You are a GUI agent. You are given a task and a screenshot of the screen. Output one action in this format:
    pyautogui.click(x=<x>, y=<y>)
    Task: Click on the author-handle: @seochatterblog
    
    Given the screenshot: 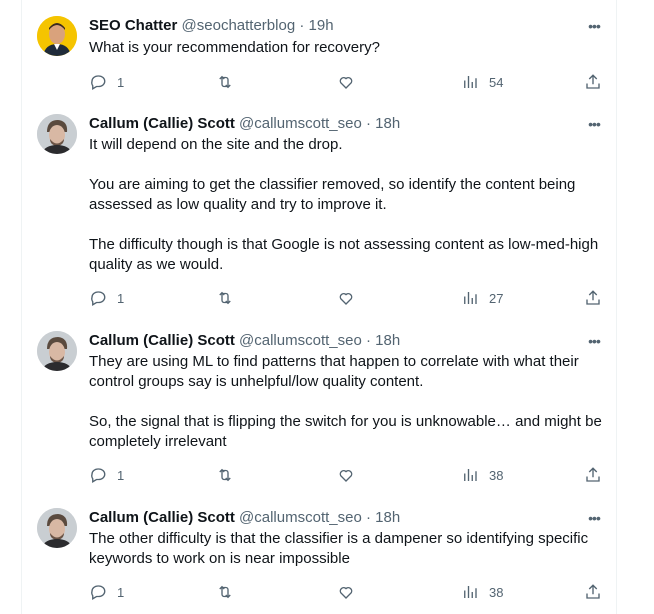 What is the action you would take?
    pyautogui.click(x=239, y=25)
    